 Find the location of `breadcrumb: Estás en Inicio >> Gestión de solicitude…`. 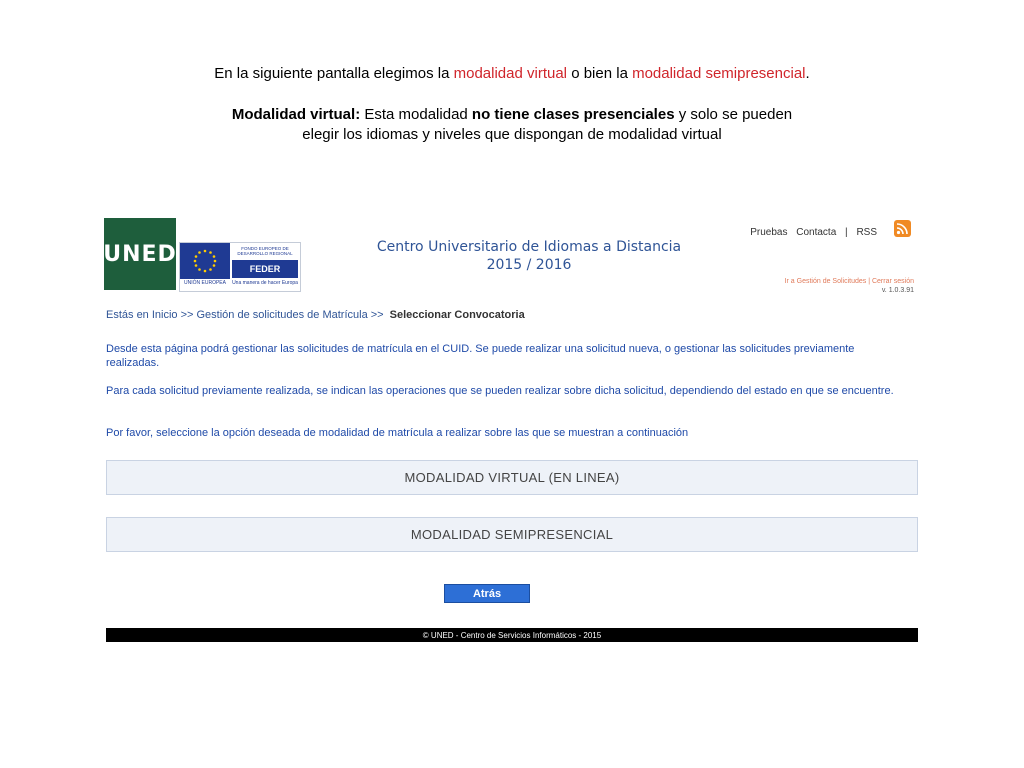

breadcrumb: Estás en Inicio >> Gestión de solicitude… is located at coordinates (315, 315).